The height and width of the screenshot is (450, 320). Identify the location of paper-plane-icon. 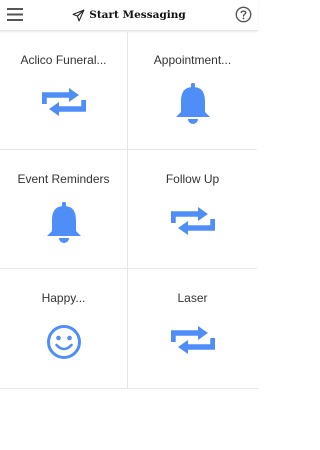
(78, 15).